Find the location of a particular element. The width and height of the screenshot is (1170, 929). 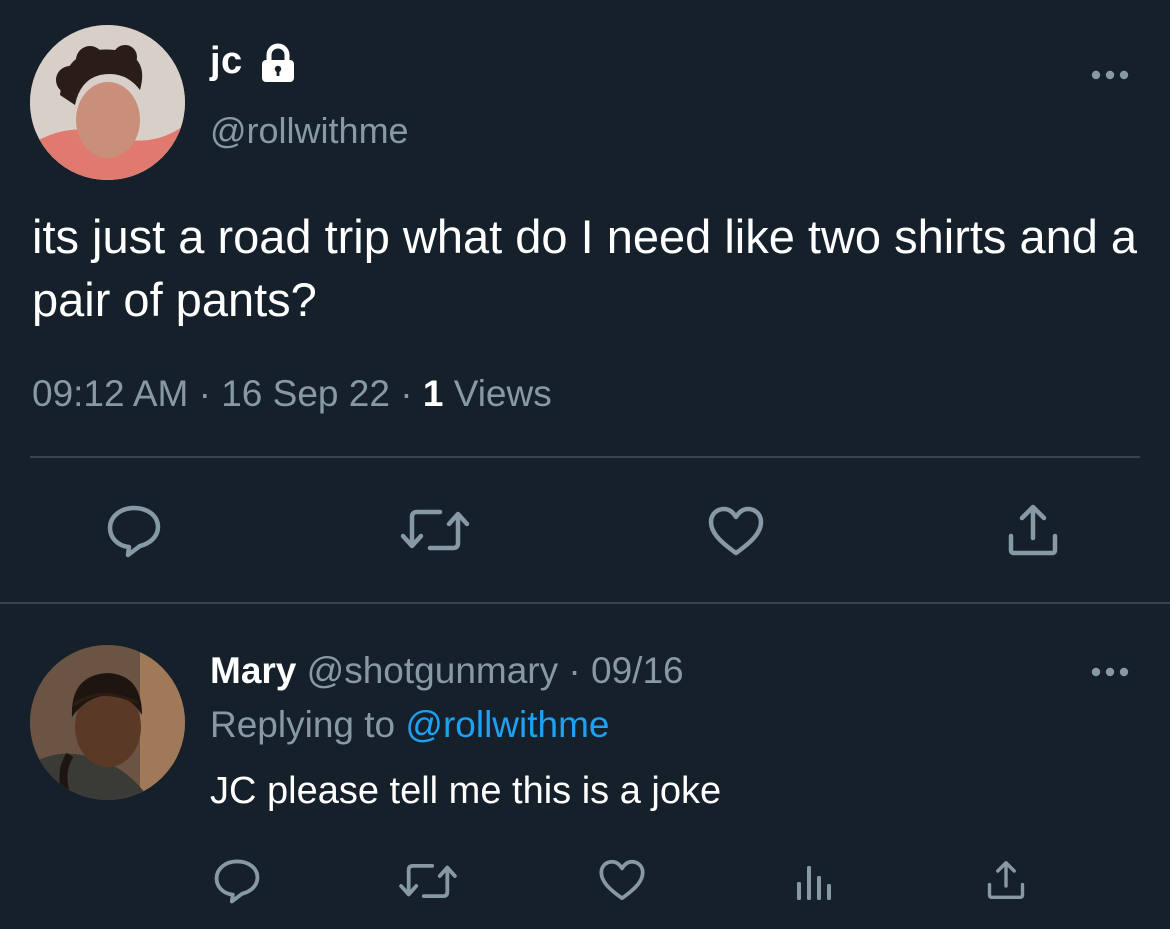

tweet-text: JC please tell me this is a joke is located at coordinates (466, 791).